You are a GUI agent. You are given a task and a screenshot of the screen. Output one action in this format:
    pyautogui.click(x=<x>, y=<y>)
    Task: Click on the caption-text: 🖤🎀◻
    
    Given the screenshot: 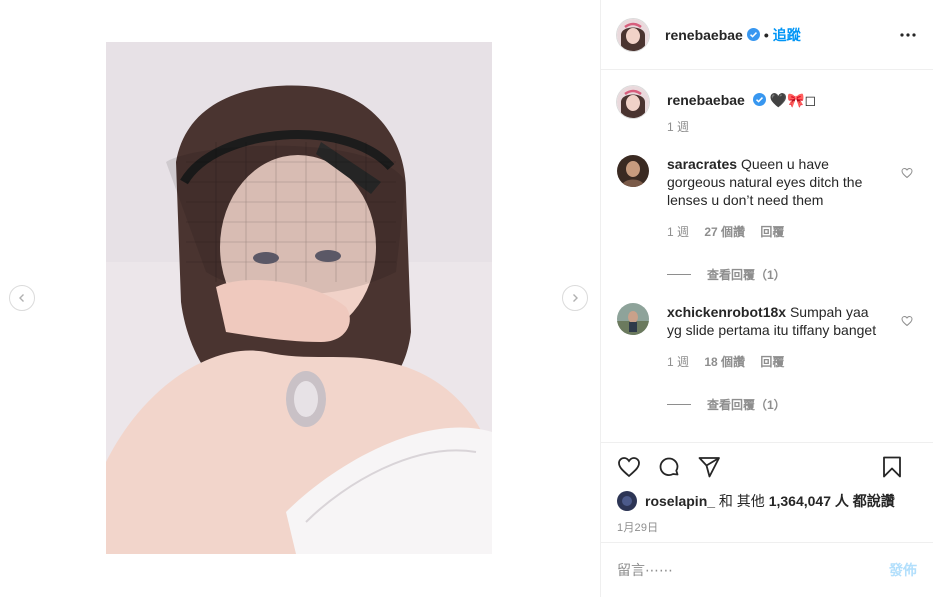 What is the action you would take?
    pyautogui.click(x=793, y=100)
    